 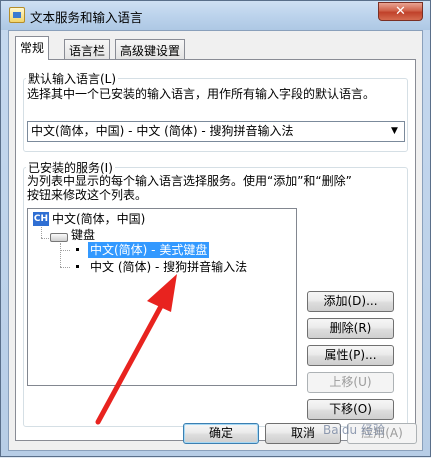 I want to click on annotation-arrow-icon, so click(x=136, y=349).